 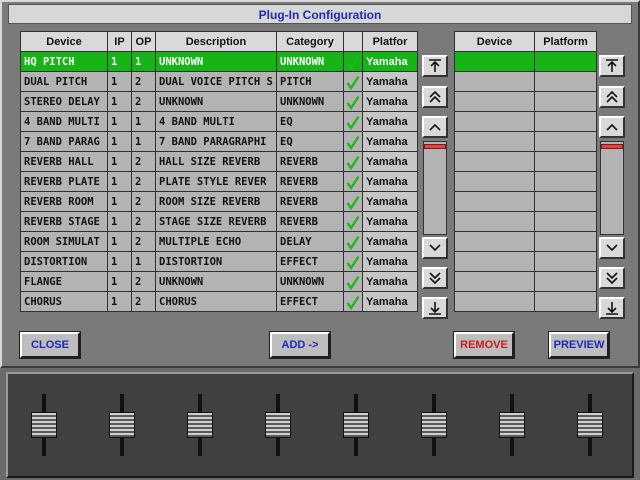 What do you see at coordinates (484, 345) in the screenshot?
I see `remove-button: REMOVE` at bounding box center [484, 345].